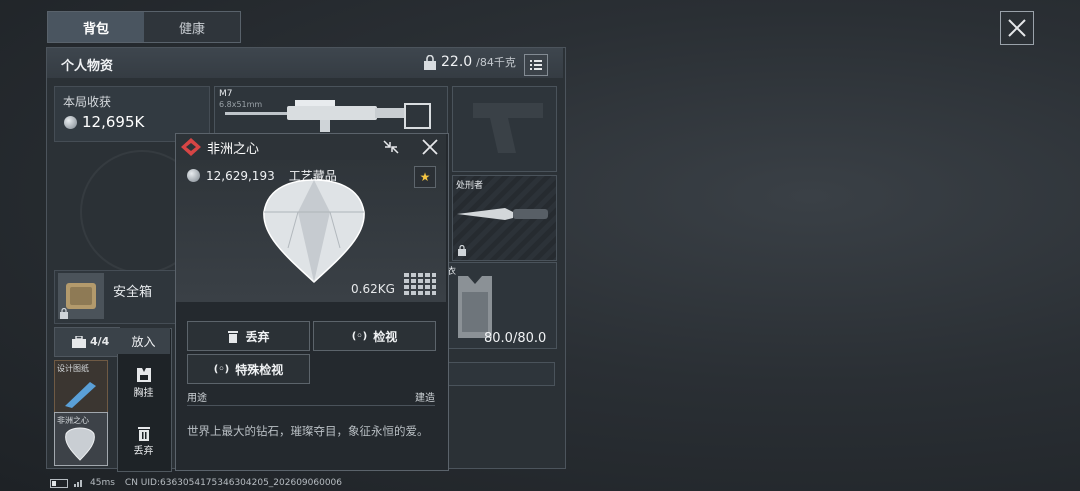  Describe the element at coordinates (143, 375) in the screenshot. I see `chest-rig-icon` at that location.